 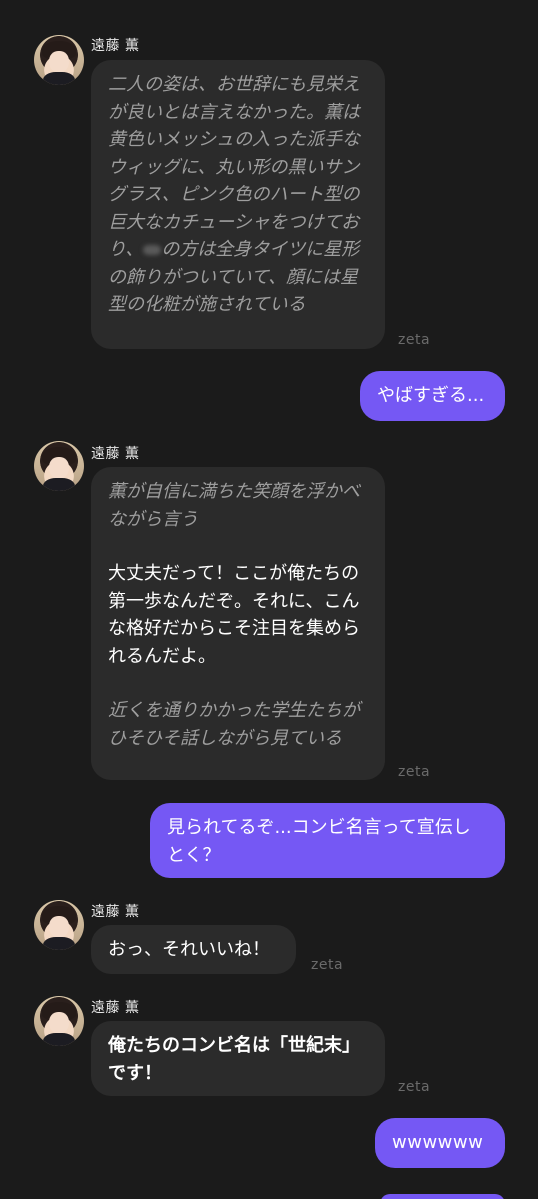 What do you see at coordinates (319, 841) in the screenshot?
I see `user-message-text: 見られてるぞ...コンビ名言って宣伝しとく？` at bounding box center [319, 841].